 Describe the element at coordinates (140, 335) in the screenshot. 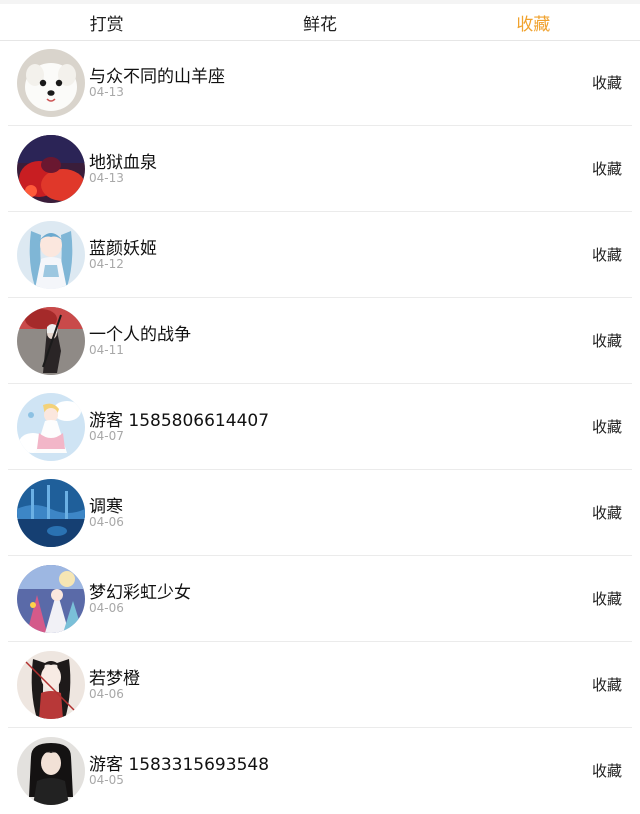

I see `user-name: 一个人的战争` at that location.